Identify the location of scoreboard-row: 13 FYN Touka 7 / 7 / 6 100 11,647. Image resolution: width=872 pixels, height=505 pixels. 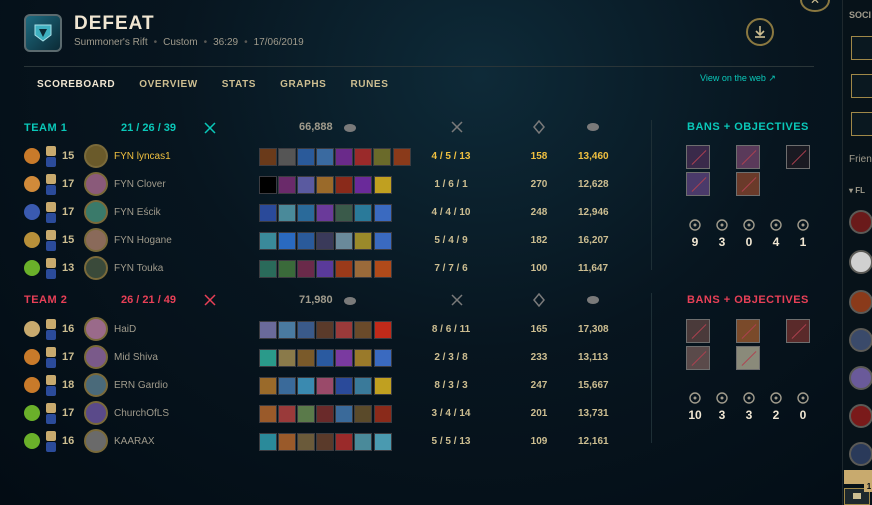
(324, 269).